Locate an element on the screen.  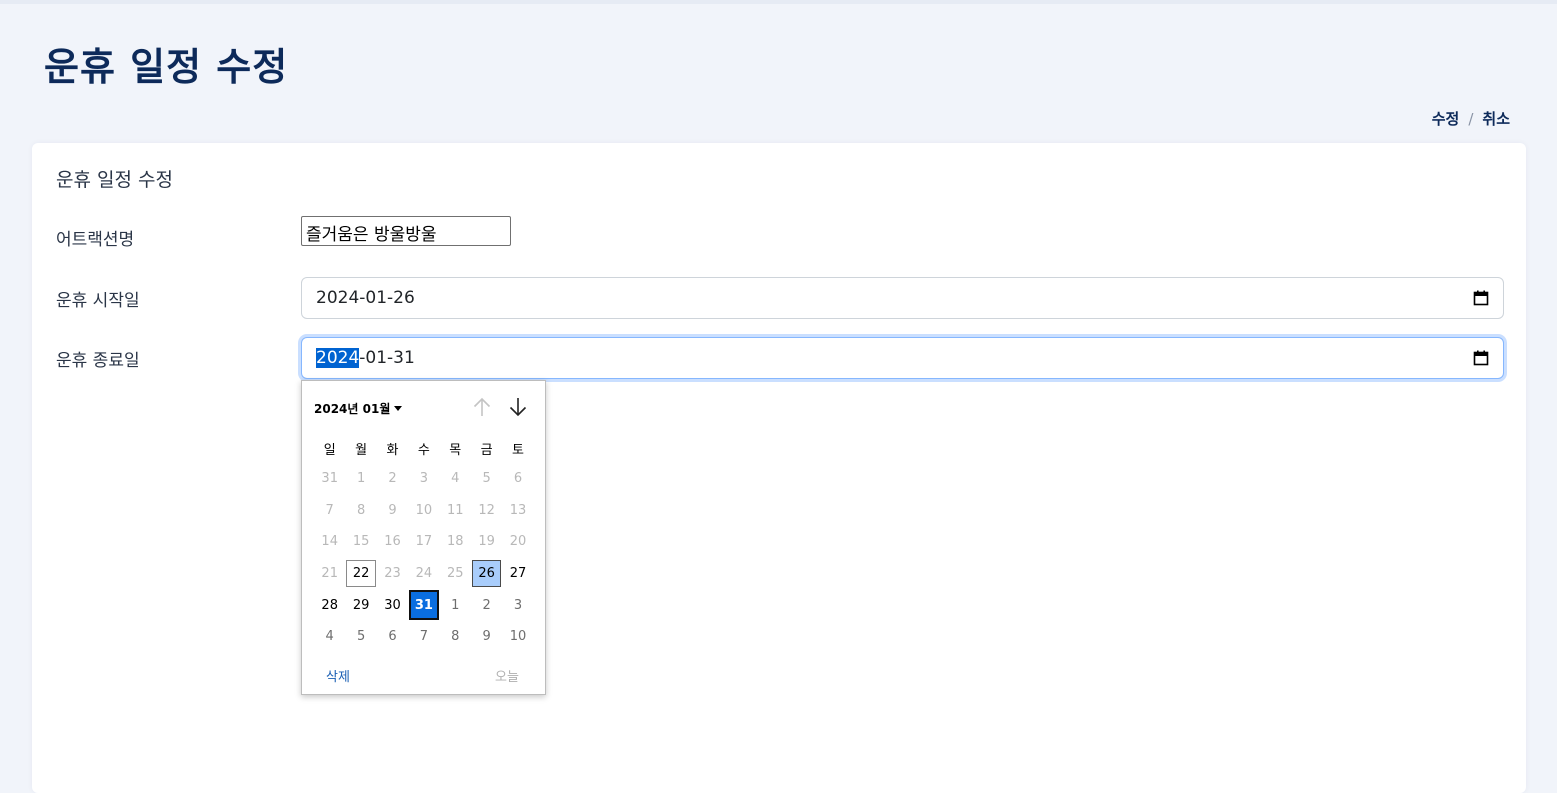
caret-down-icon is located at coordinates (398, 408).